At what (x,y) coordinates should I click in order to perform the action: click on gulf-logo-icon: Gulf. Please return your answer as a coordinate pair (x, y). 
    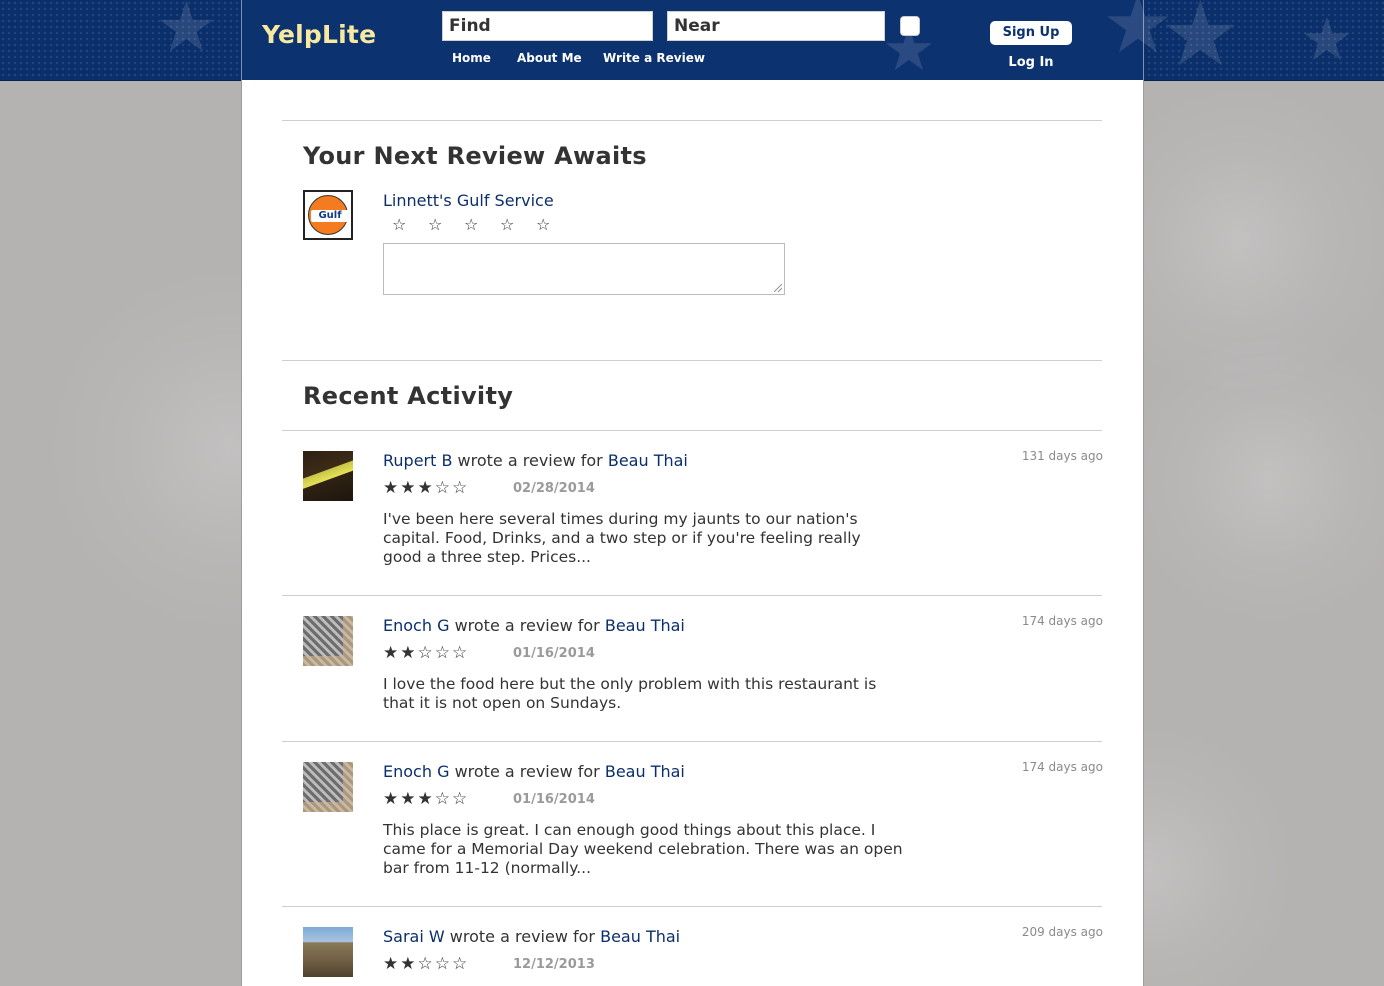
    Looking at the image, I should click on (328, 215).